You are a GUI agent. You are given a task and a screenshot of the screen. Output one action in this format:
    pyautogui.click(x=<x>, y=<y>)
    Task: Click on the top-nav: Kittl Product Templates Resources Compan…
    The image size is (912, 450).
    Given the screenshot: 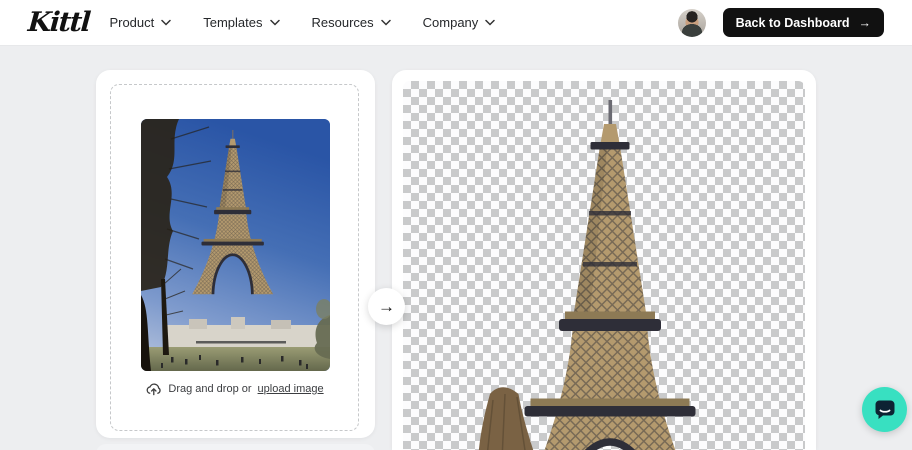 What is the action you would take?
    pyautogui.click(x=456, y=23)
    